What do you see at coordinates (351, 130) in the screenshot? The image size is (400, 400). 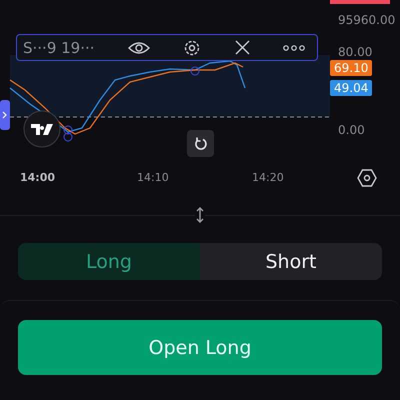 I see `price-label: 0.00` at bounding box center [351, 130].